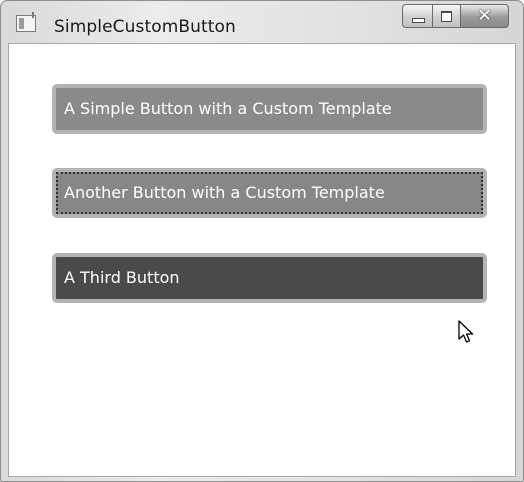 The width and height of the screenshot is (524, 482). Describe the element at coordinates (224, 192) in the screenshot. I see `another-custom-button-label: Another Button with a Custom Template` at that location.